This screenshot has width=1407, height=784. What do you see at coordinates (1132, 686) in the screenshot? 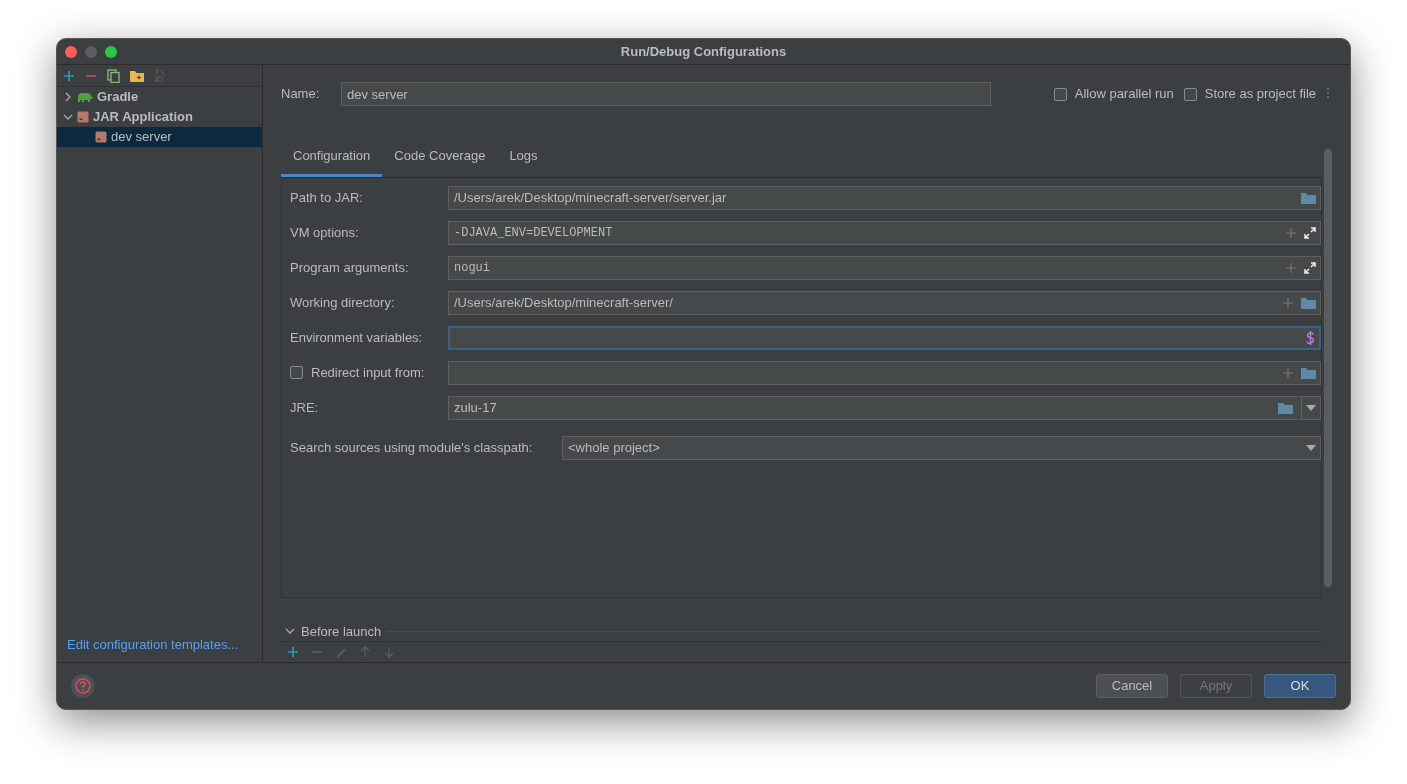
I see `dialog-button: Cancel` at bounding box center [1132, 686].